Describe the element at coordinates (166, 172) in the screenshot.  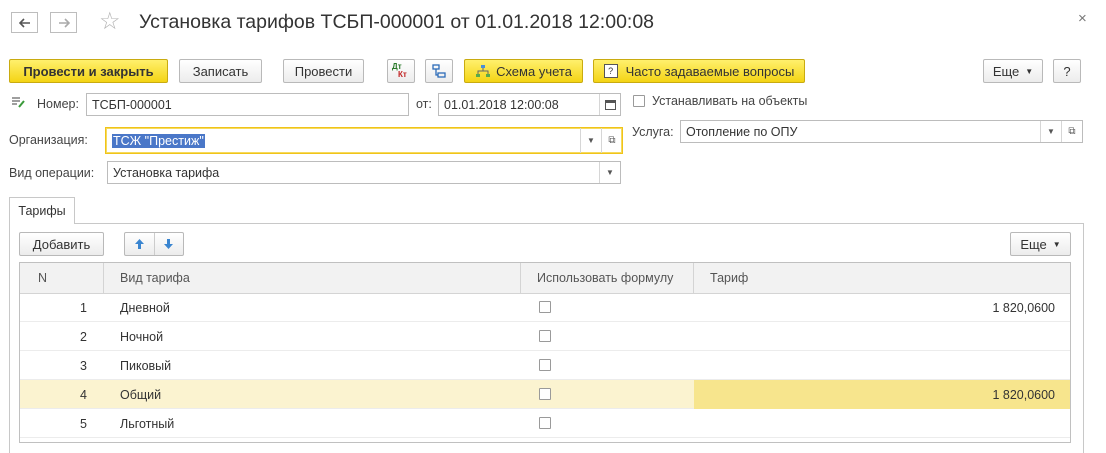
I see `operation-type-value: Установка тарифа` at that location.